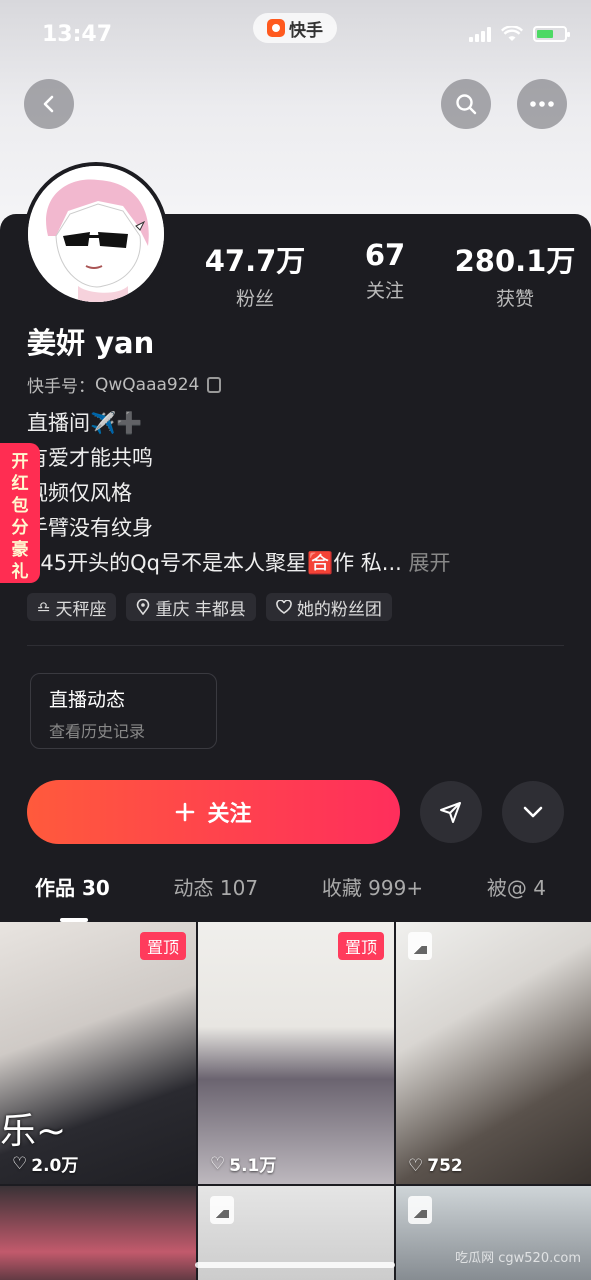 This screenshot has height=1280, width=591. What do you see at coordinates (143, 607) in the screenshot?
I see `location-icon` at bounding box center [143, 607].